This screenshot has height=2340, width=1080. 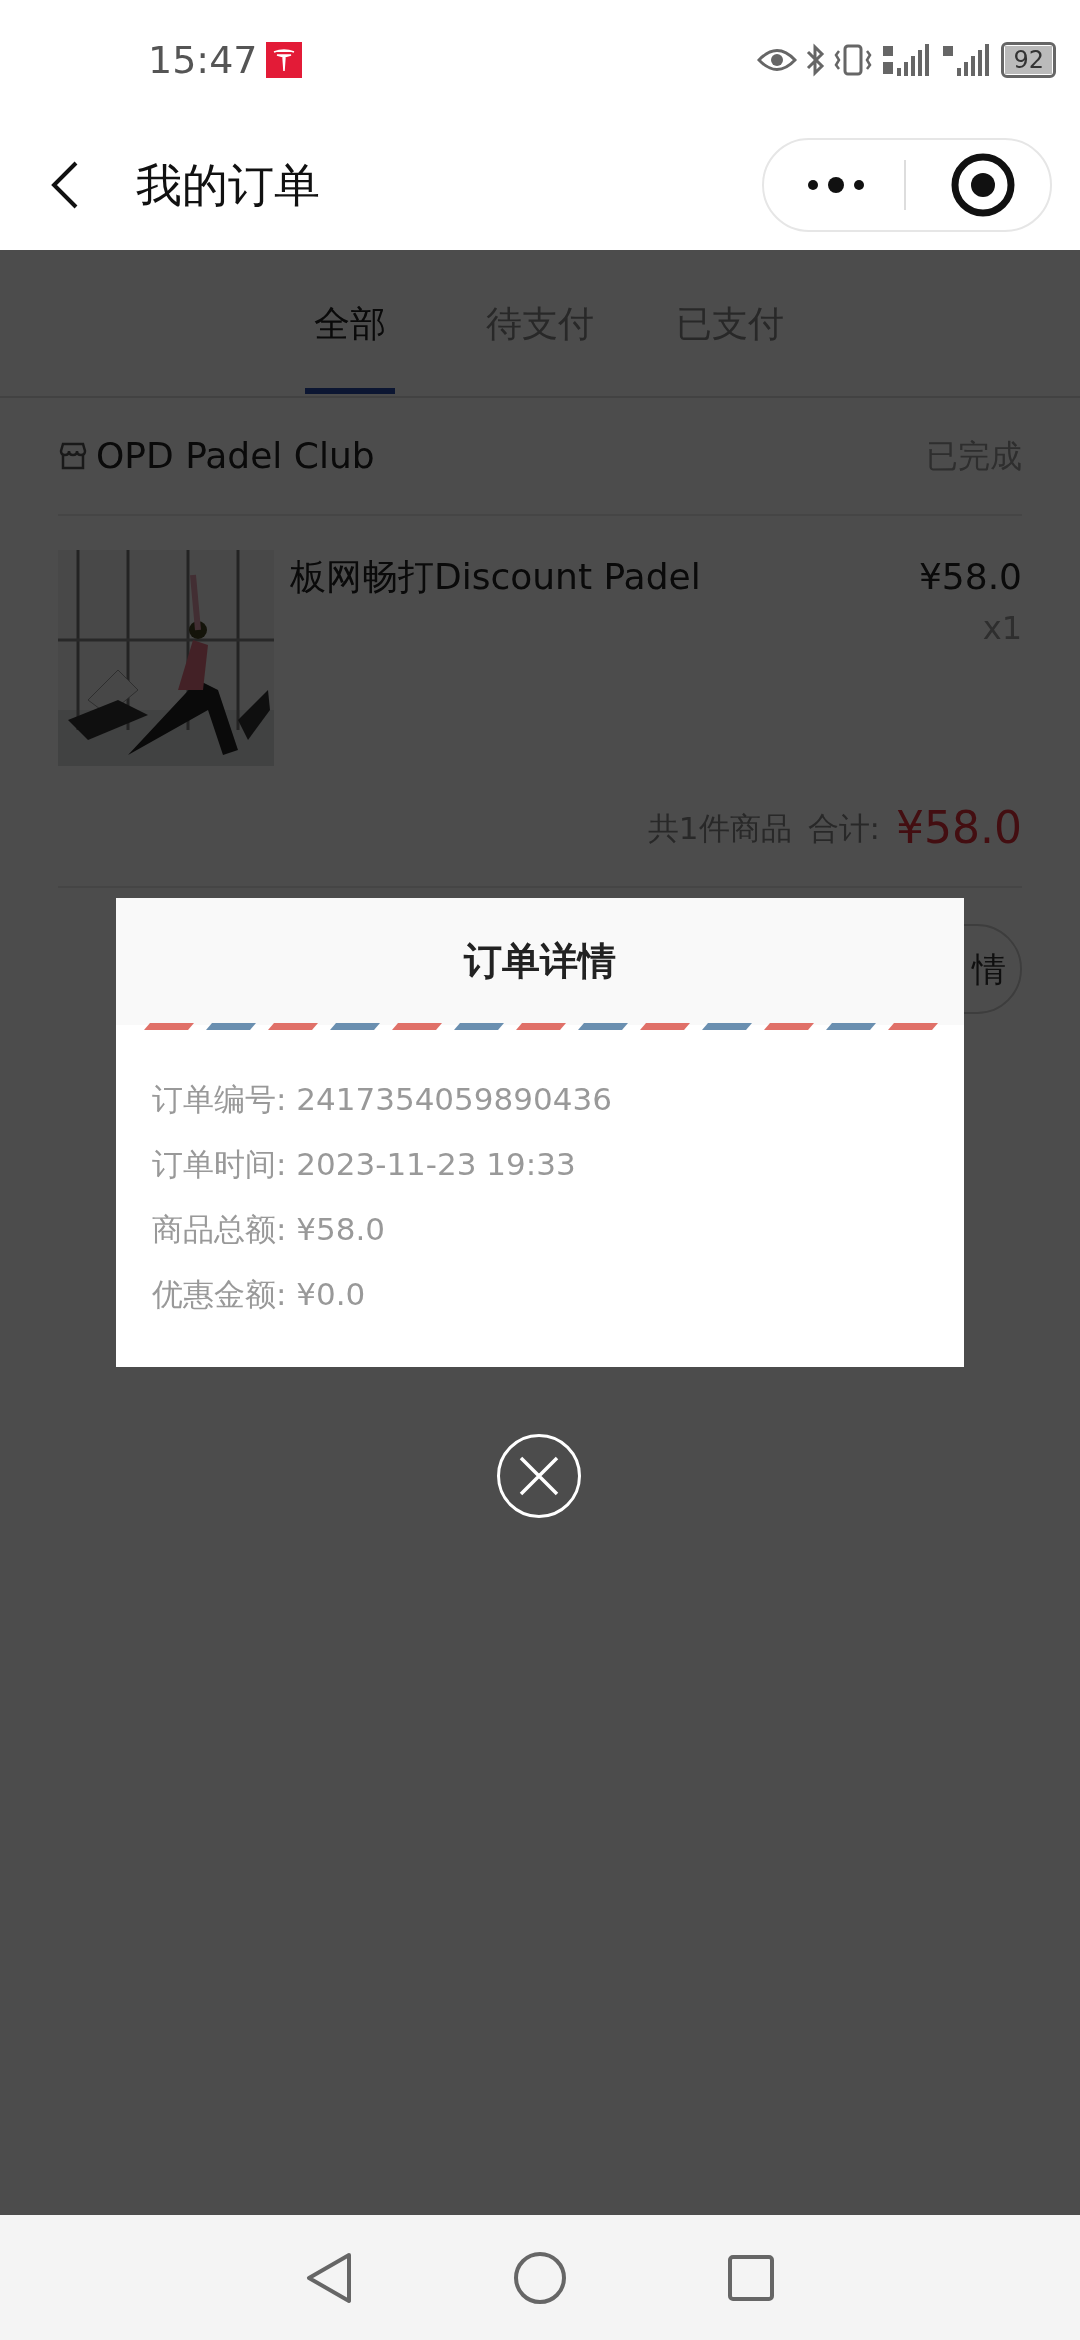 I want to click on home-nav-icon, so click(x=540, y=2277).